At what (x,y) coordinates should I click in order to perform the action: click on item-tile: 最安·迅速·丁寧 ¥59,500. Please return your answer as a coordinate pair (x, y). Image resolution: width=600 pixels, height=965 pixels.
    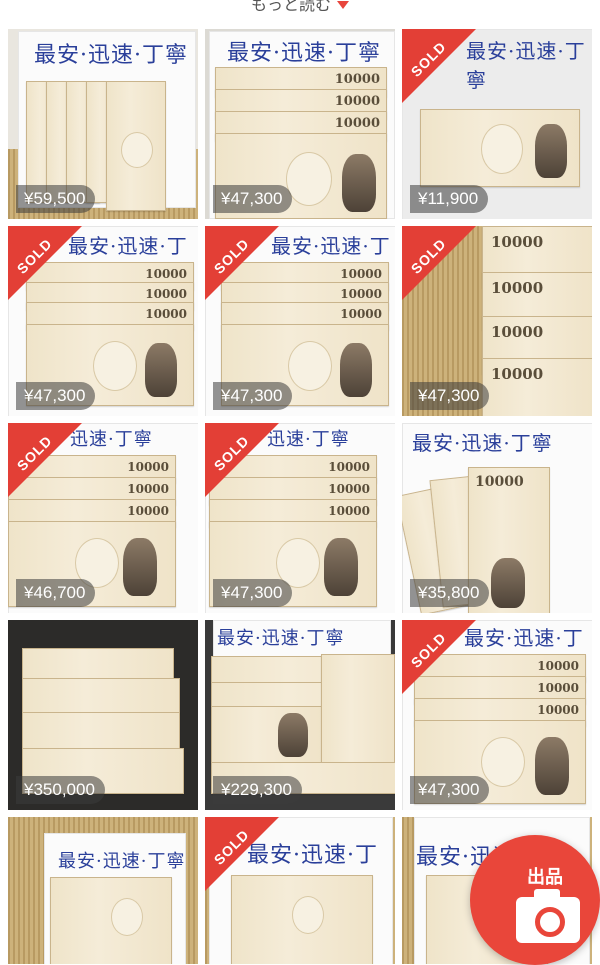
    Looking at the image, I should click on (103, 124).